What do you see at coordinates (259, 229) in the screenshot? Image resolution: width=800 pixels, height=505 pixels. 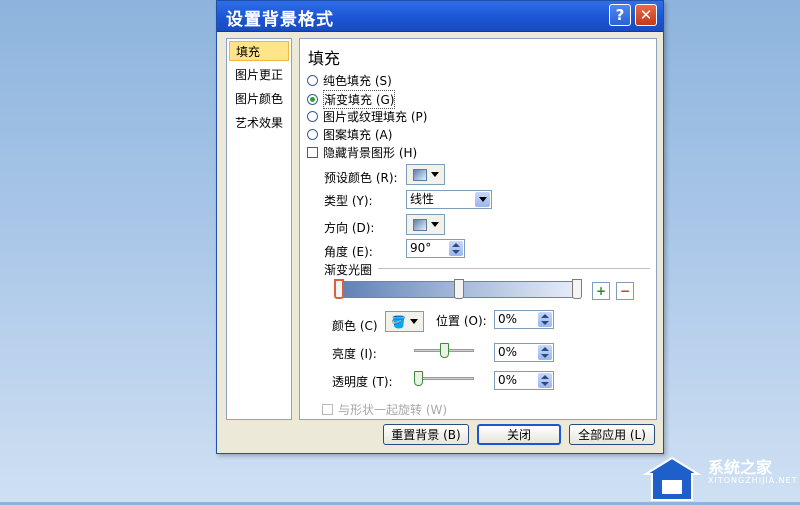 I see `category-nav: 填充 图片更正 图片颜色 艺术效果` at bounding box center [259, 229].